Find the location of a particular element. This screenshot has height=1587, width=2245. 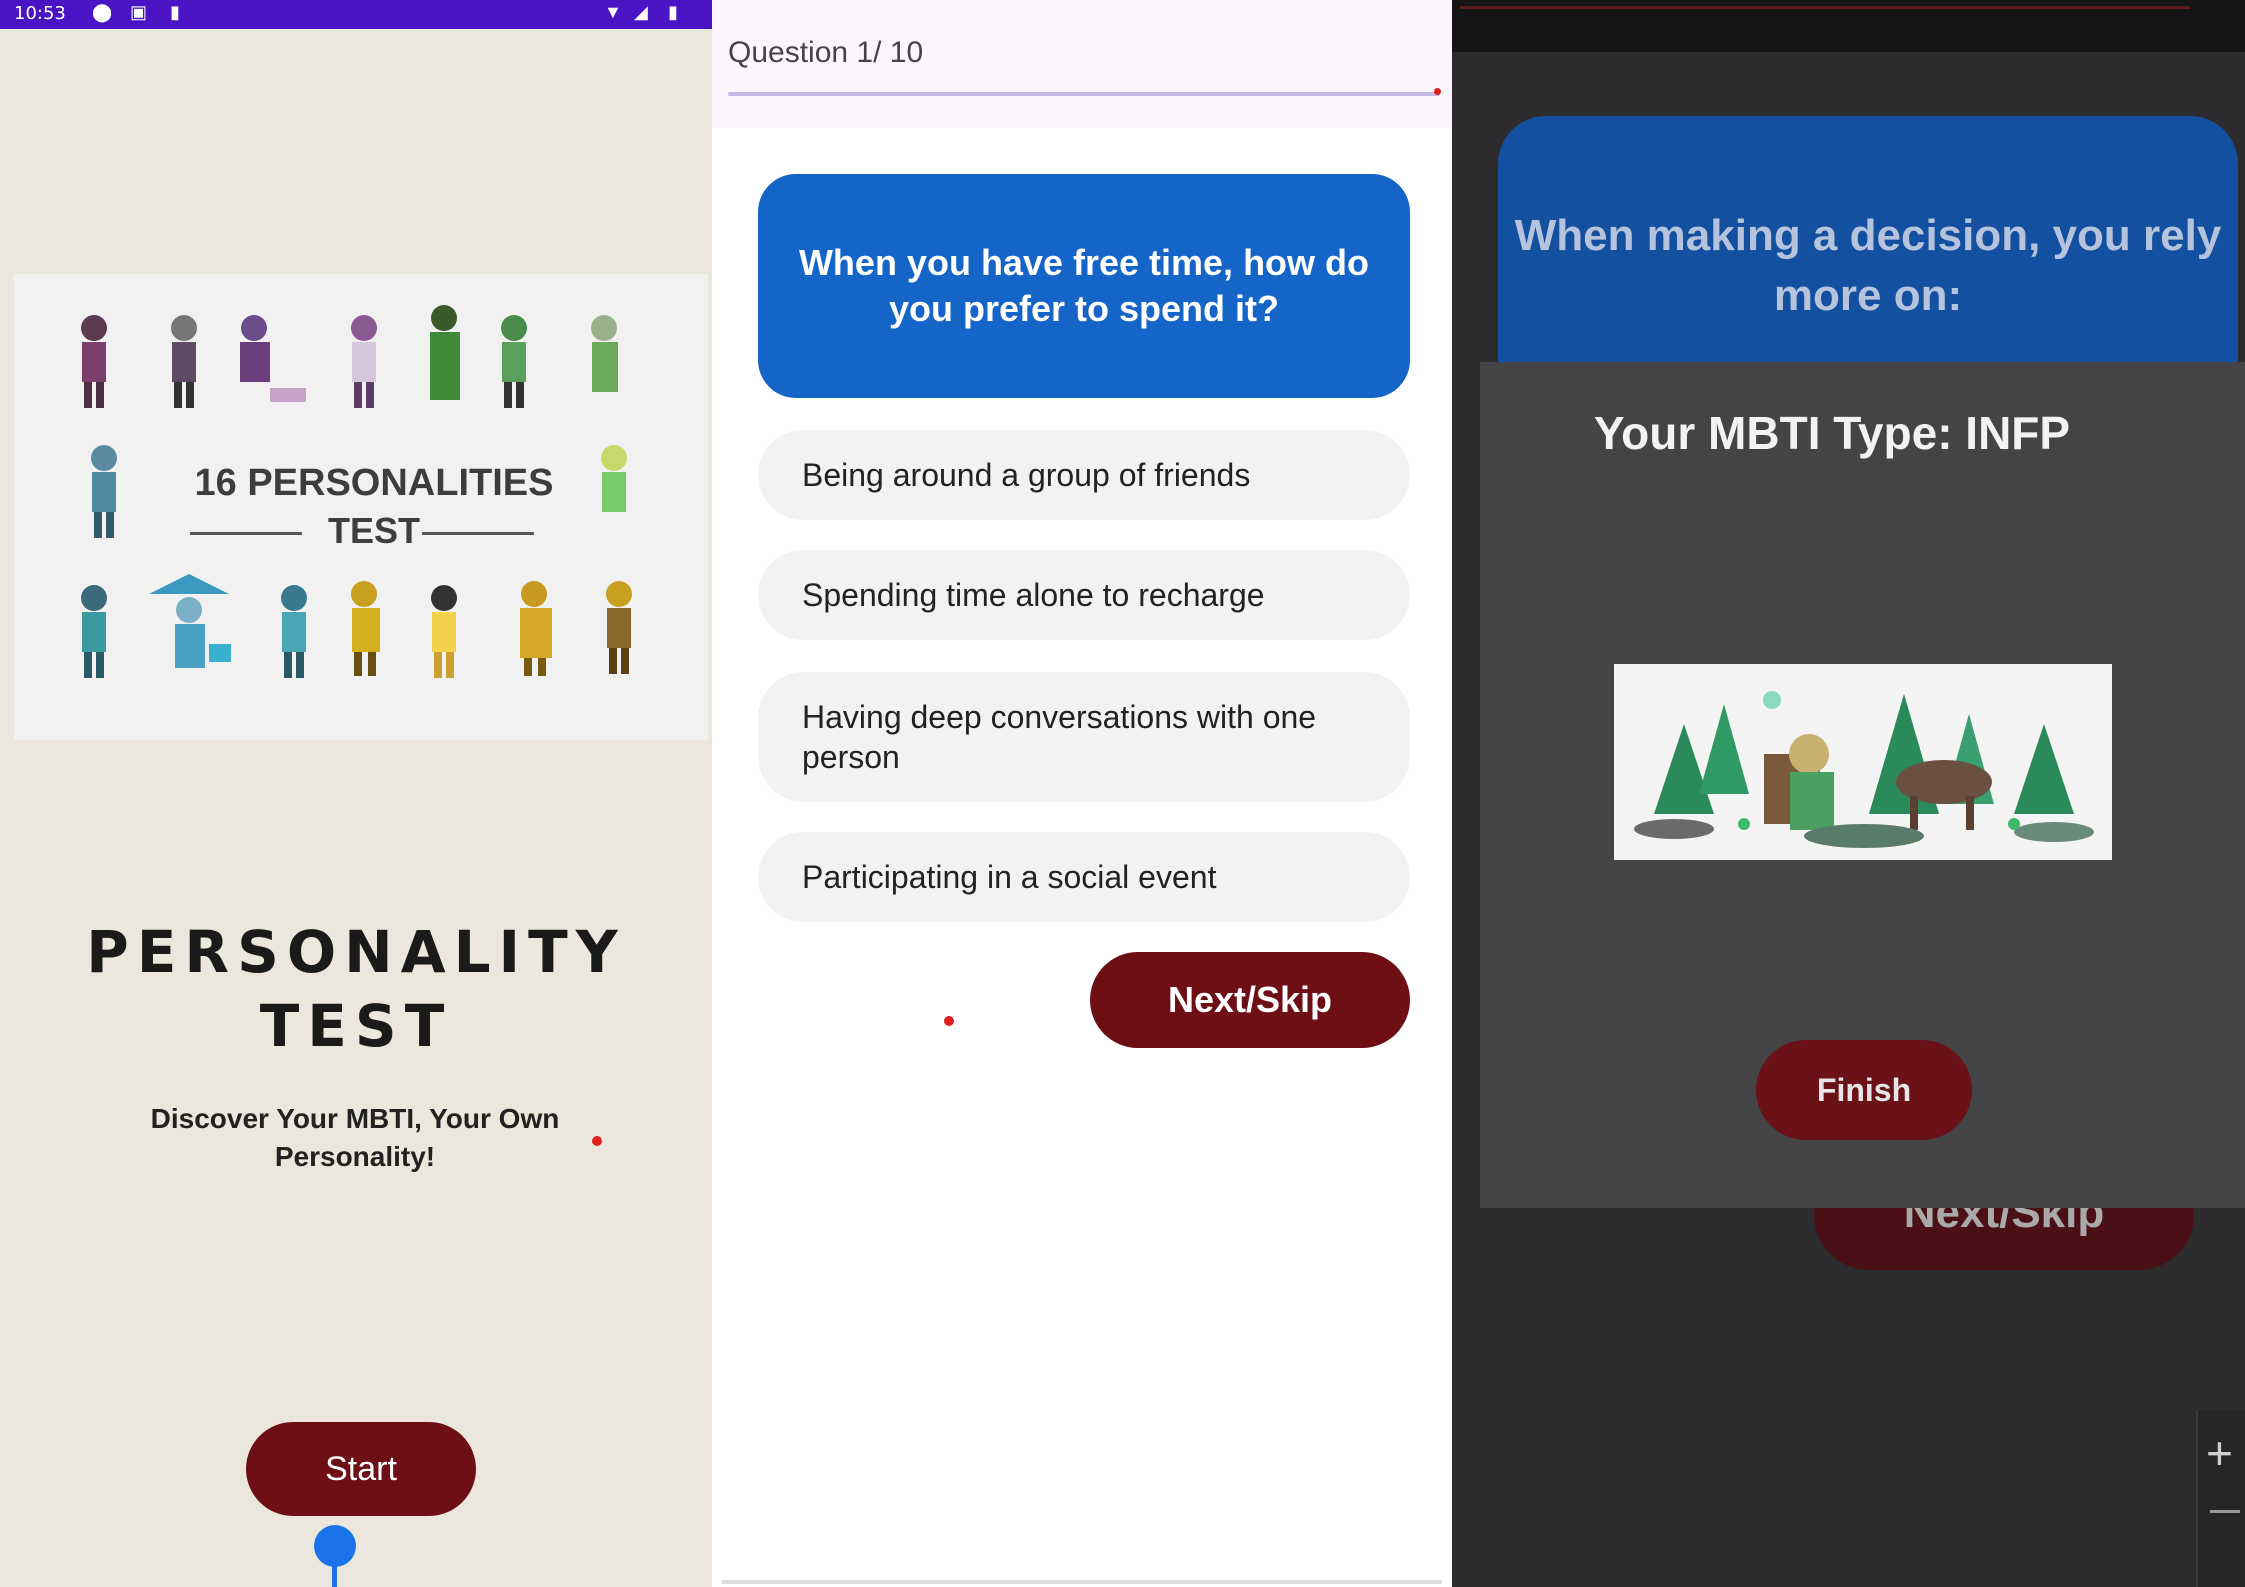

question-counter: Question 1/ 10 is located at coordinates (826, 52).